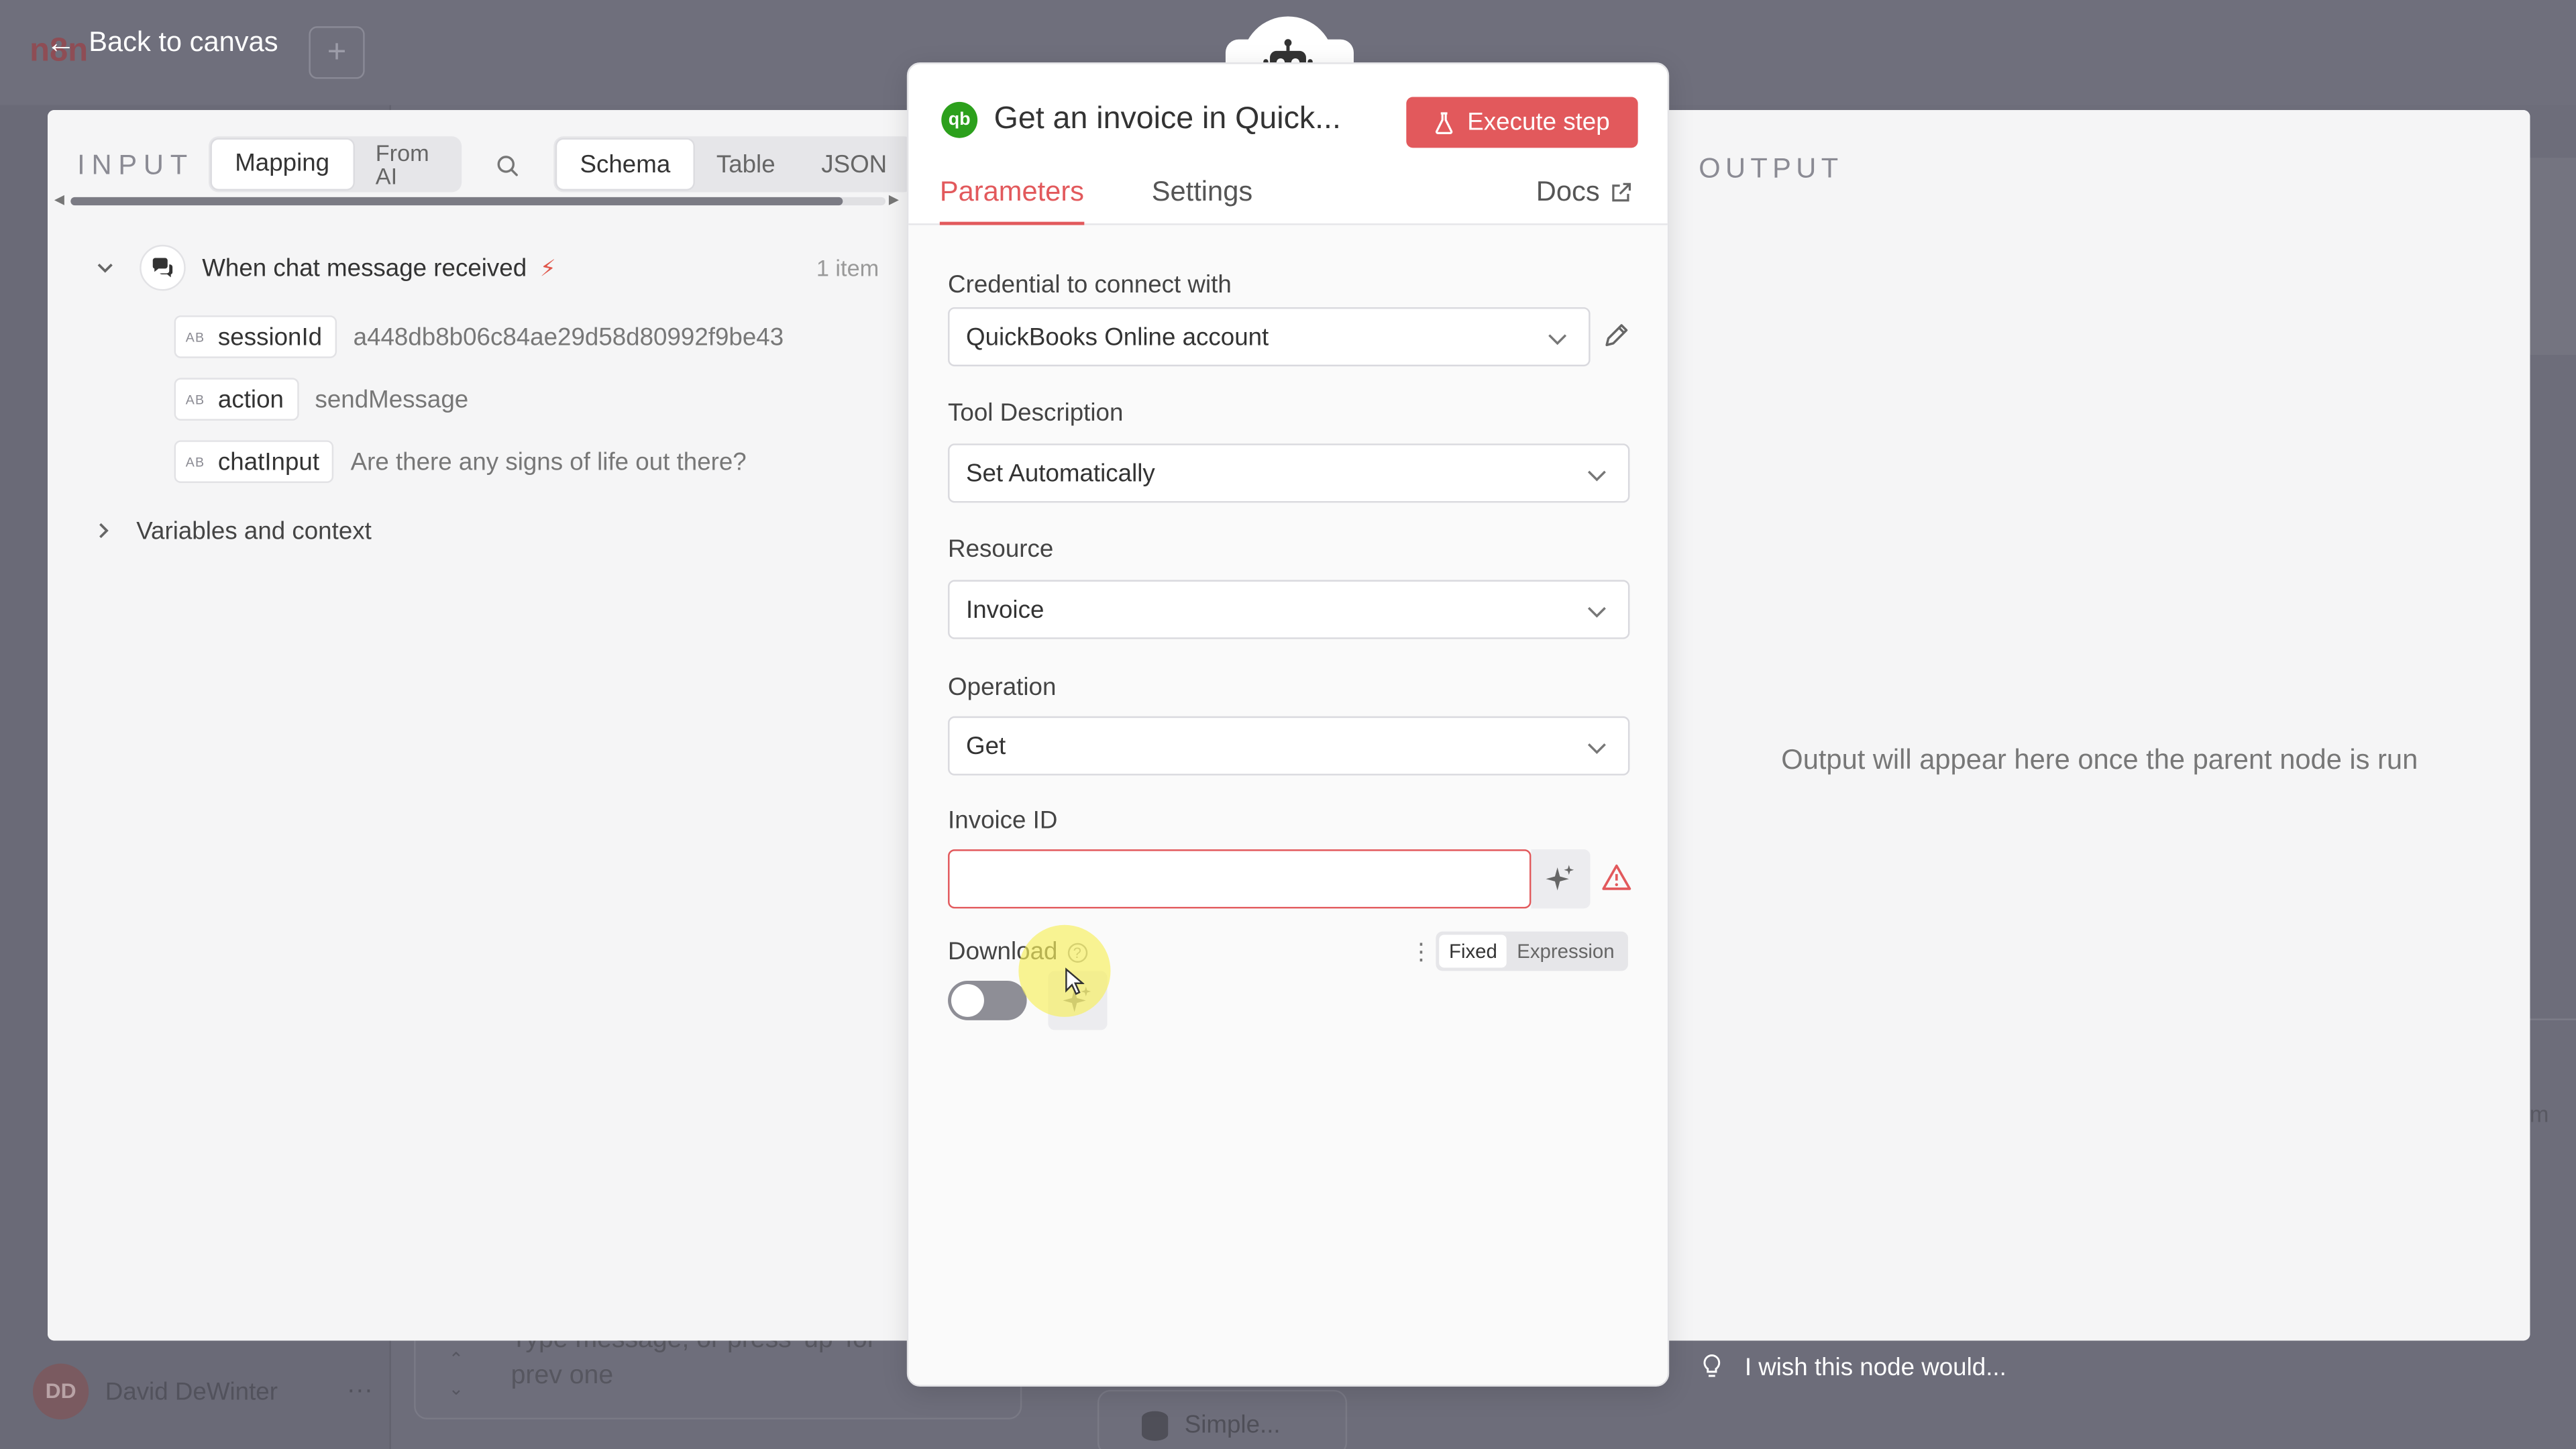 The width and height of the screenshot is (2576, 1449). What do you see at coordinates (135, 165) in the screenshot?
I see `input-title: INPUT` at bounding box center [135, 165].